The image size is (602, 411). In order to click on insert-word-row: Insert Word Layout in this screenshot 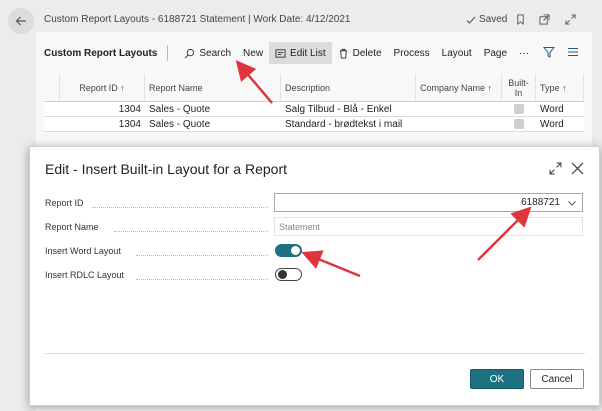, I will do `click(83, 251)`.